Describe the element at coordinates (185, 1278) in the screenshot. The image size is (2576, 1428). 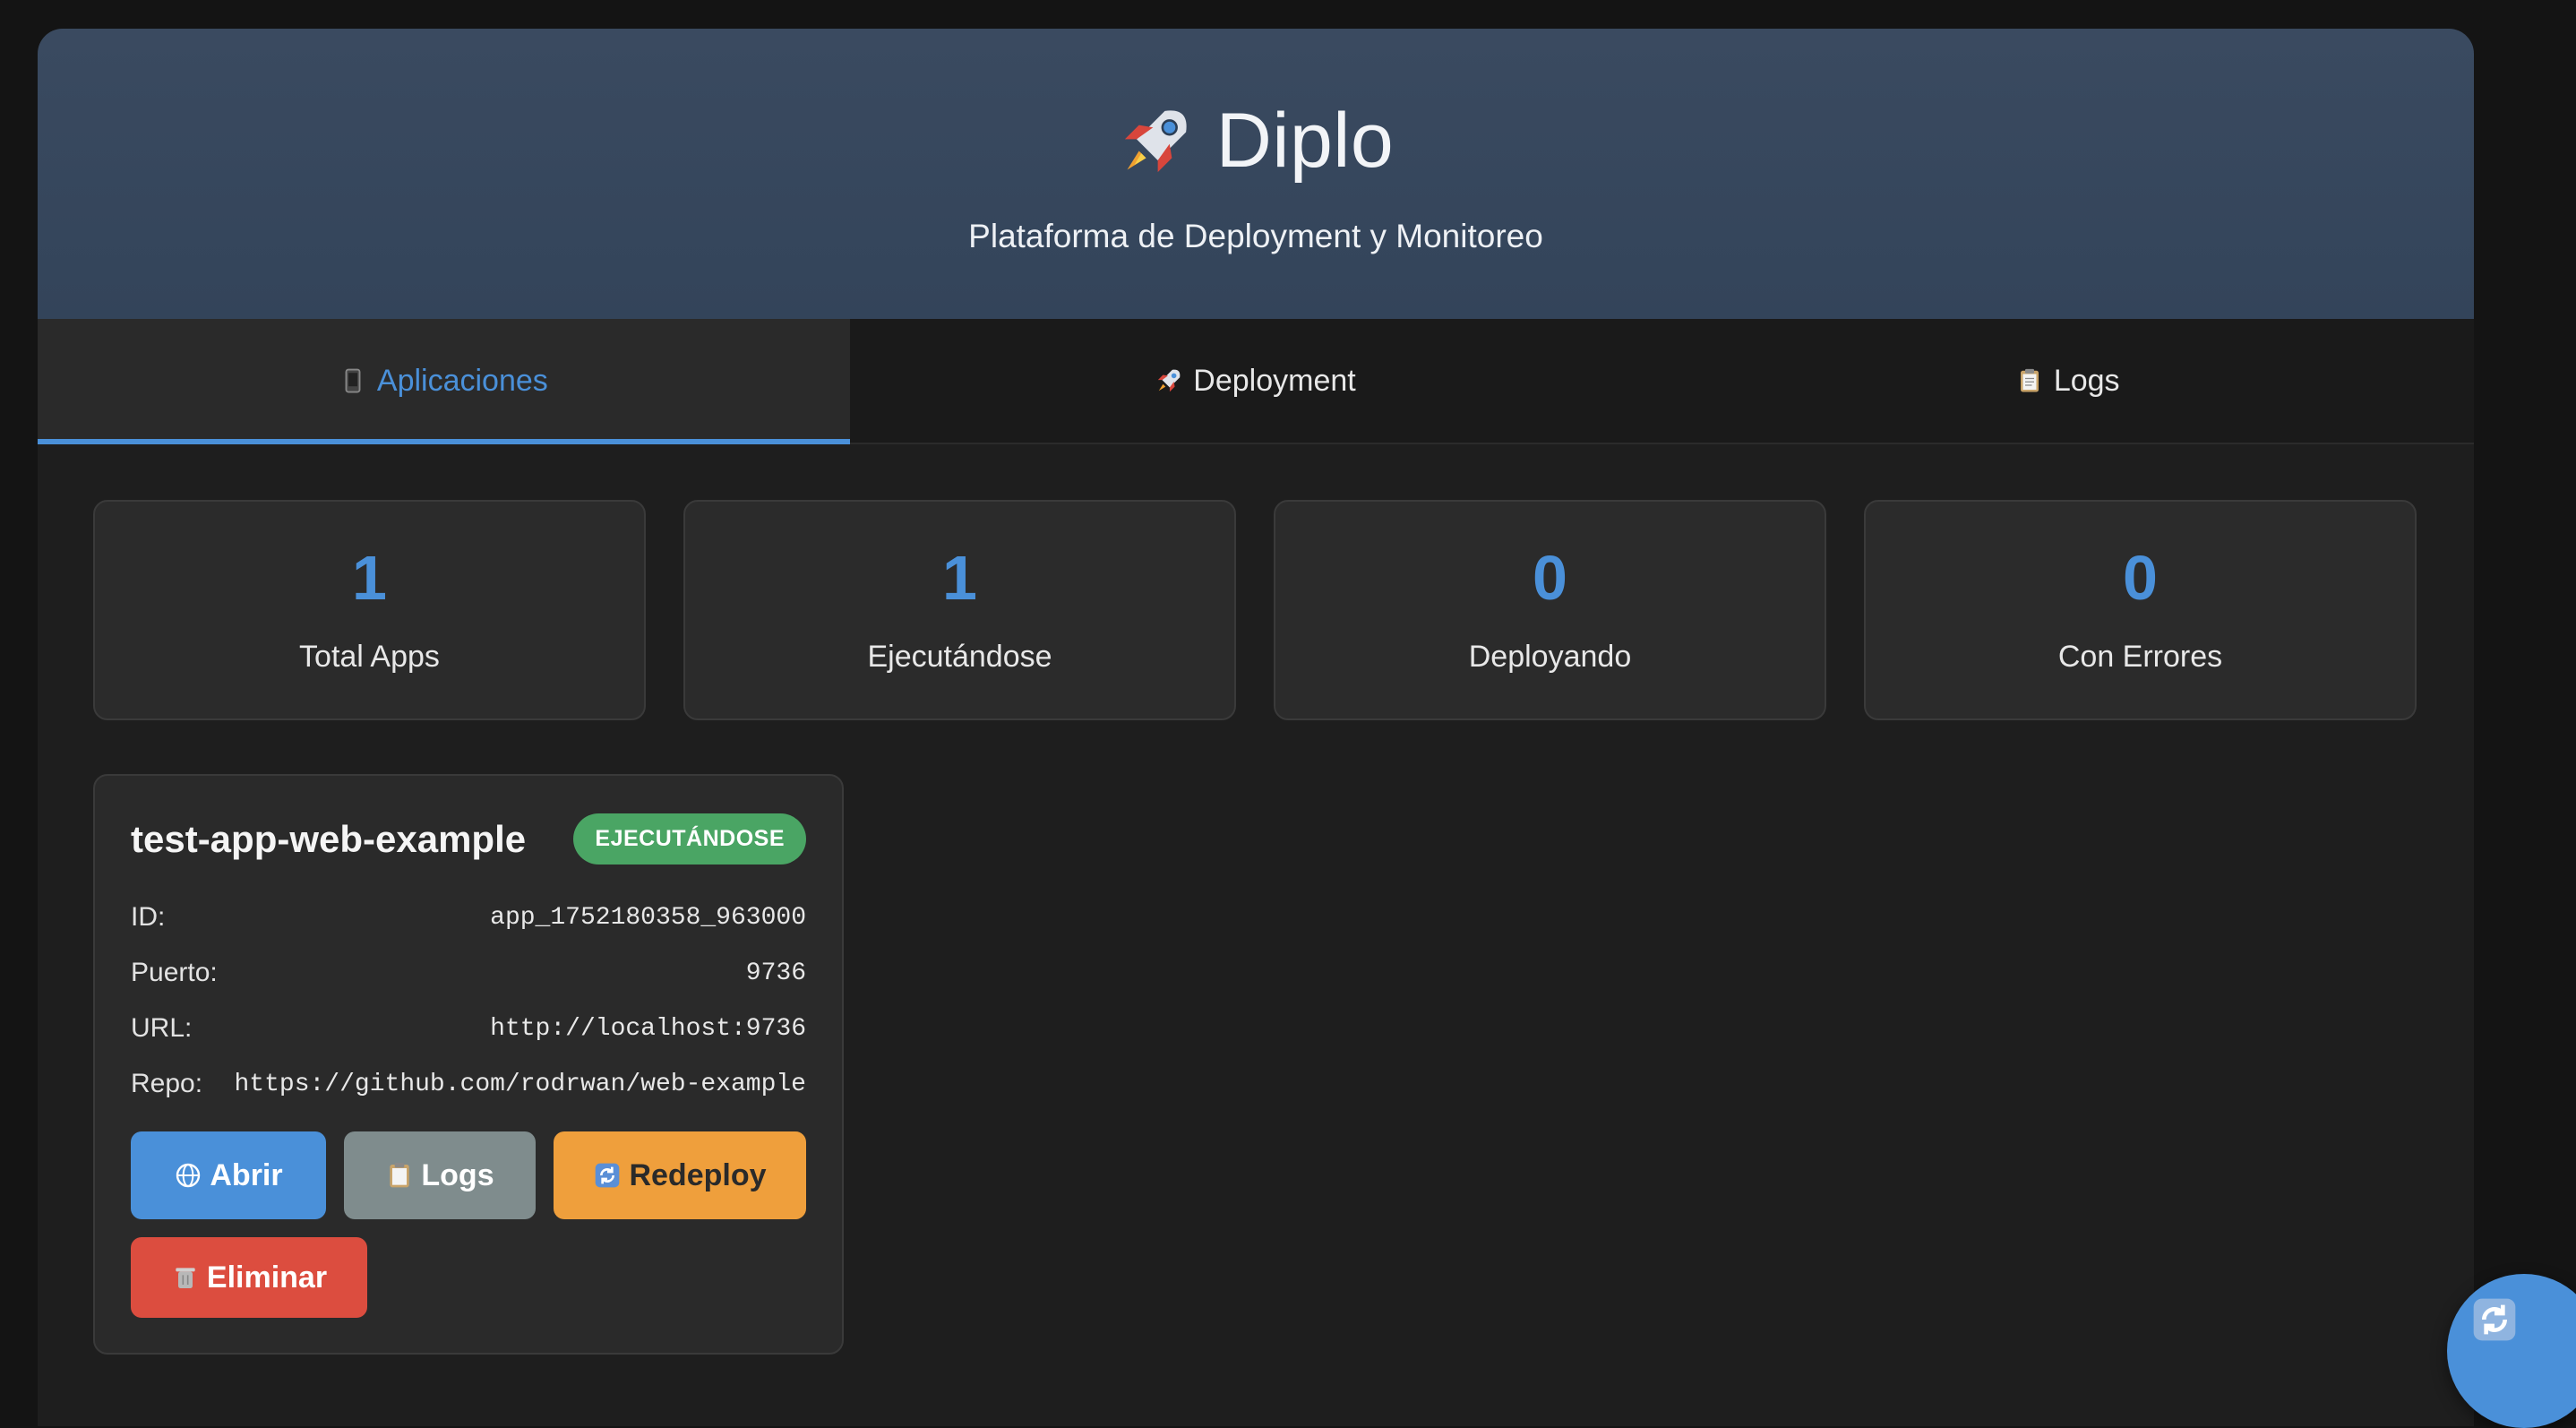
I see `trash-icon` at that location.